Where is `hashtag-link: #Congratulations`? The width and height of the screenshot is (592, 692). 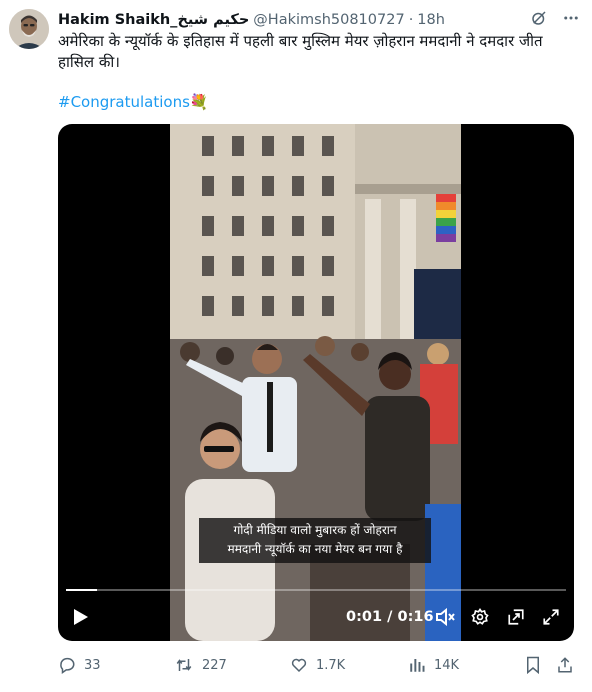
hashtag-link: #Congratulations is located at coordinates (124, 102).